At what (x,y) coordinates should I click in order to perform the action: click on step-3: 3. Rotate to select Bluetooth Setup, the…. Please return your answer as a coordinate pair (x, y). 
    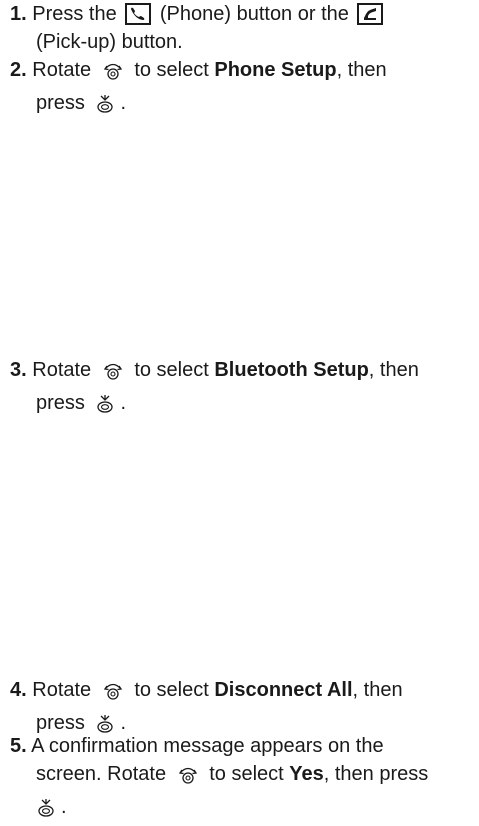
    Looking at the image, I should click on (241, 389).